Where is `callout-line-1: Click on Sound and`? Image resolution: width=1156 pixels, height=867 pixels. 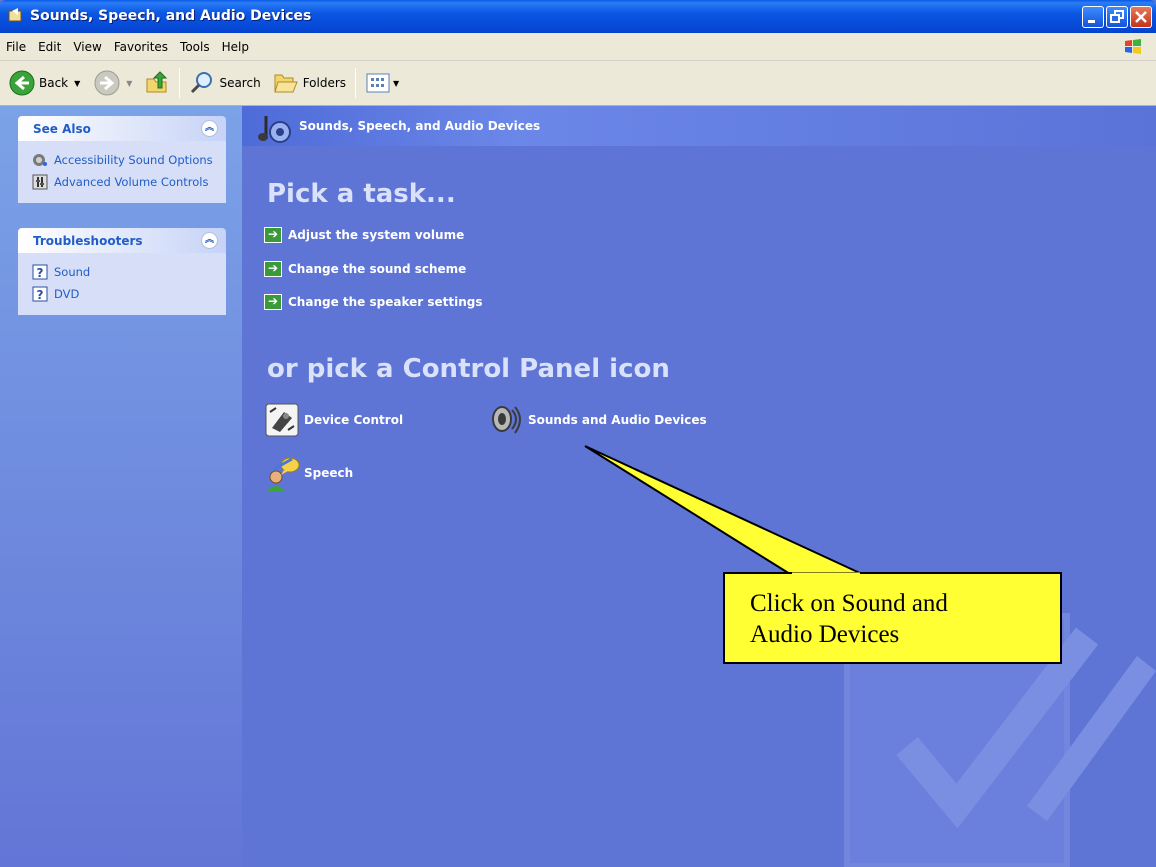
callout-line-1: Click on Sound and is located at coordinates (849, 603).